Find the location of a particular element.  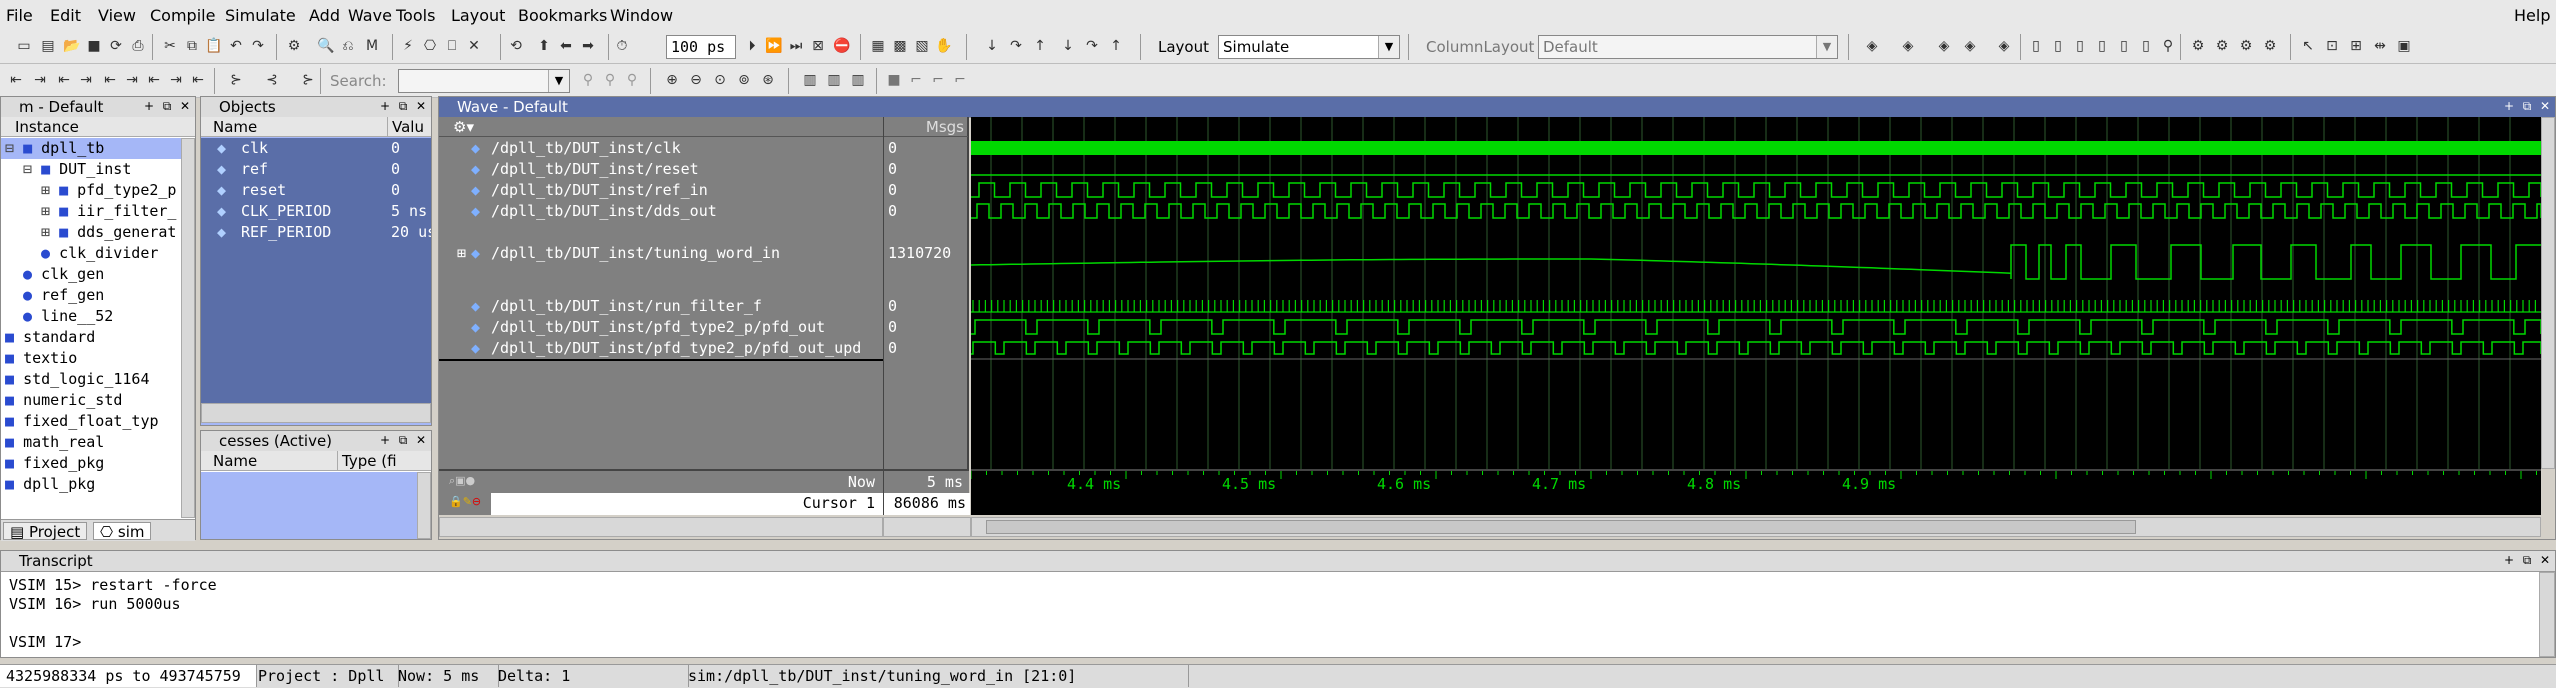

wave-nav-icon-3: ⇤ is located at coordinates (64, 80).